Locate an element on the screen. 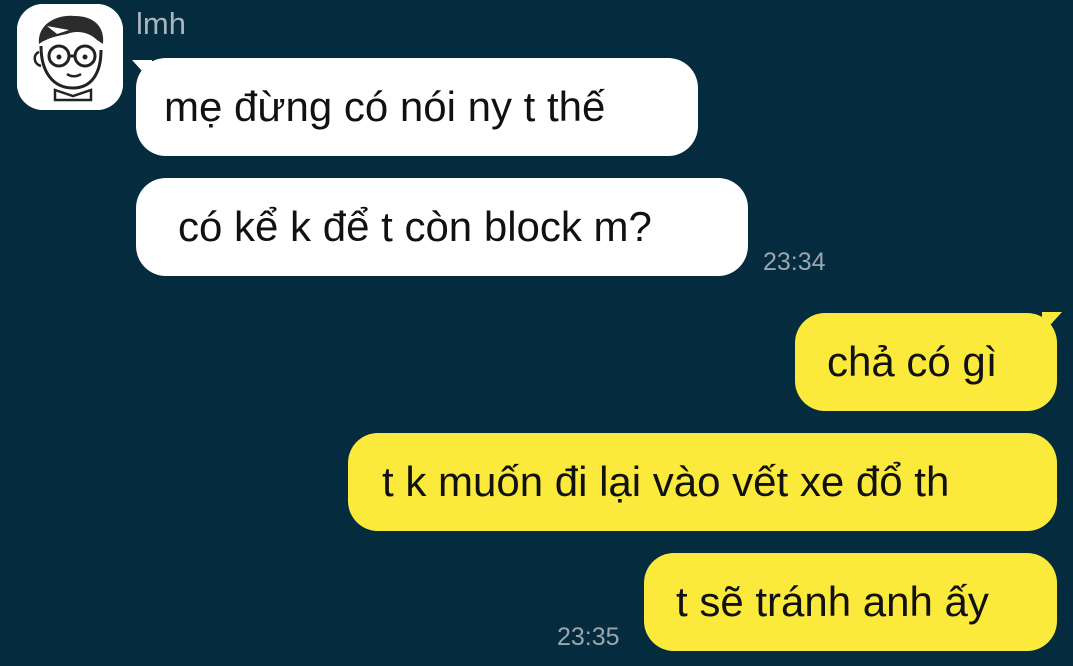  sender-avatar is located at coordinates (70, 57).